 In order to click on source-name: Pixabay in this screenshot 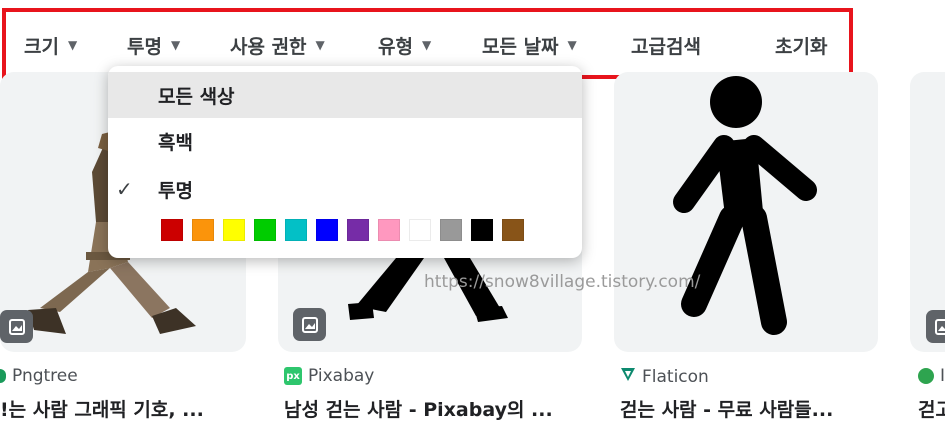, I will do `click(341, 376)`.